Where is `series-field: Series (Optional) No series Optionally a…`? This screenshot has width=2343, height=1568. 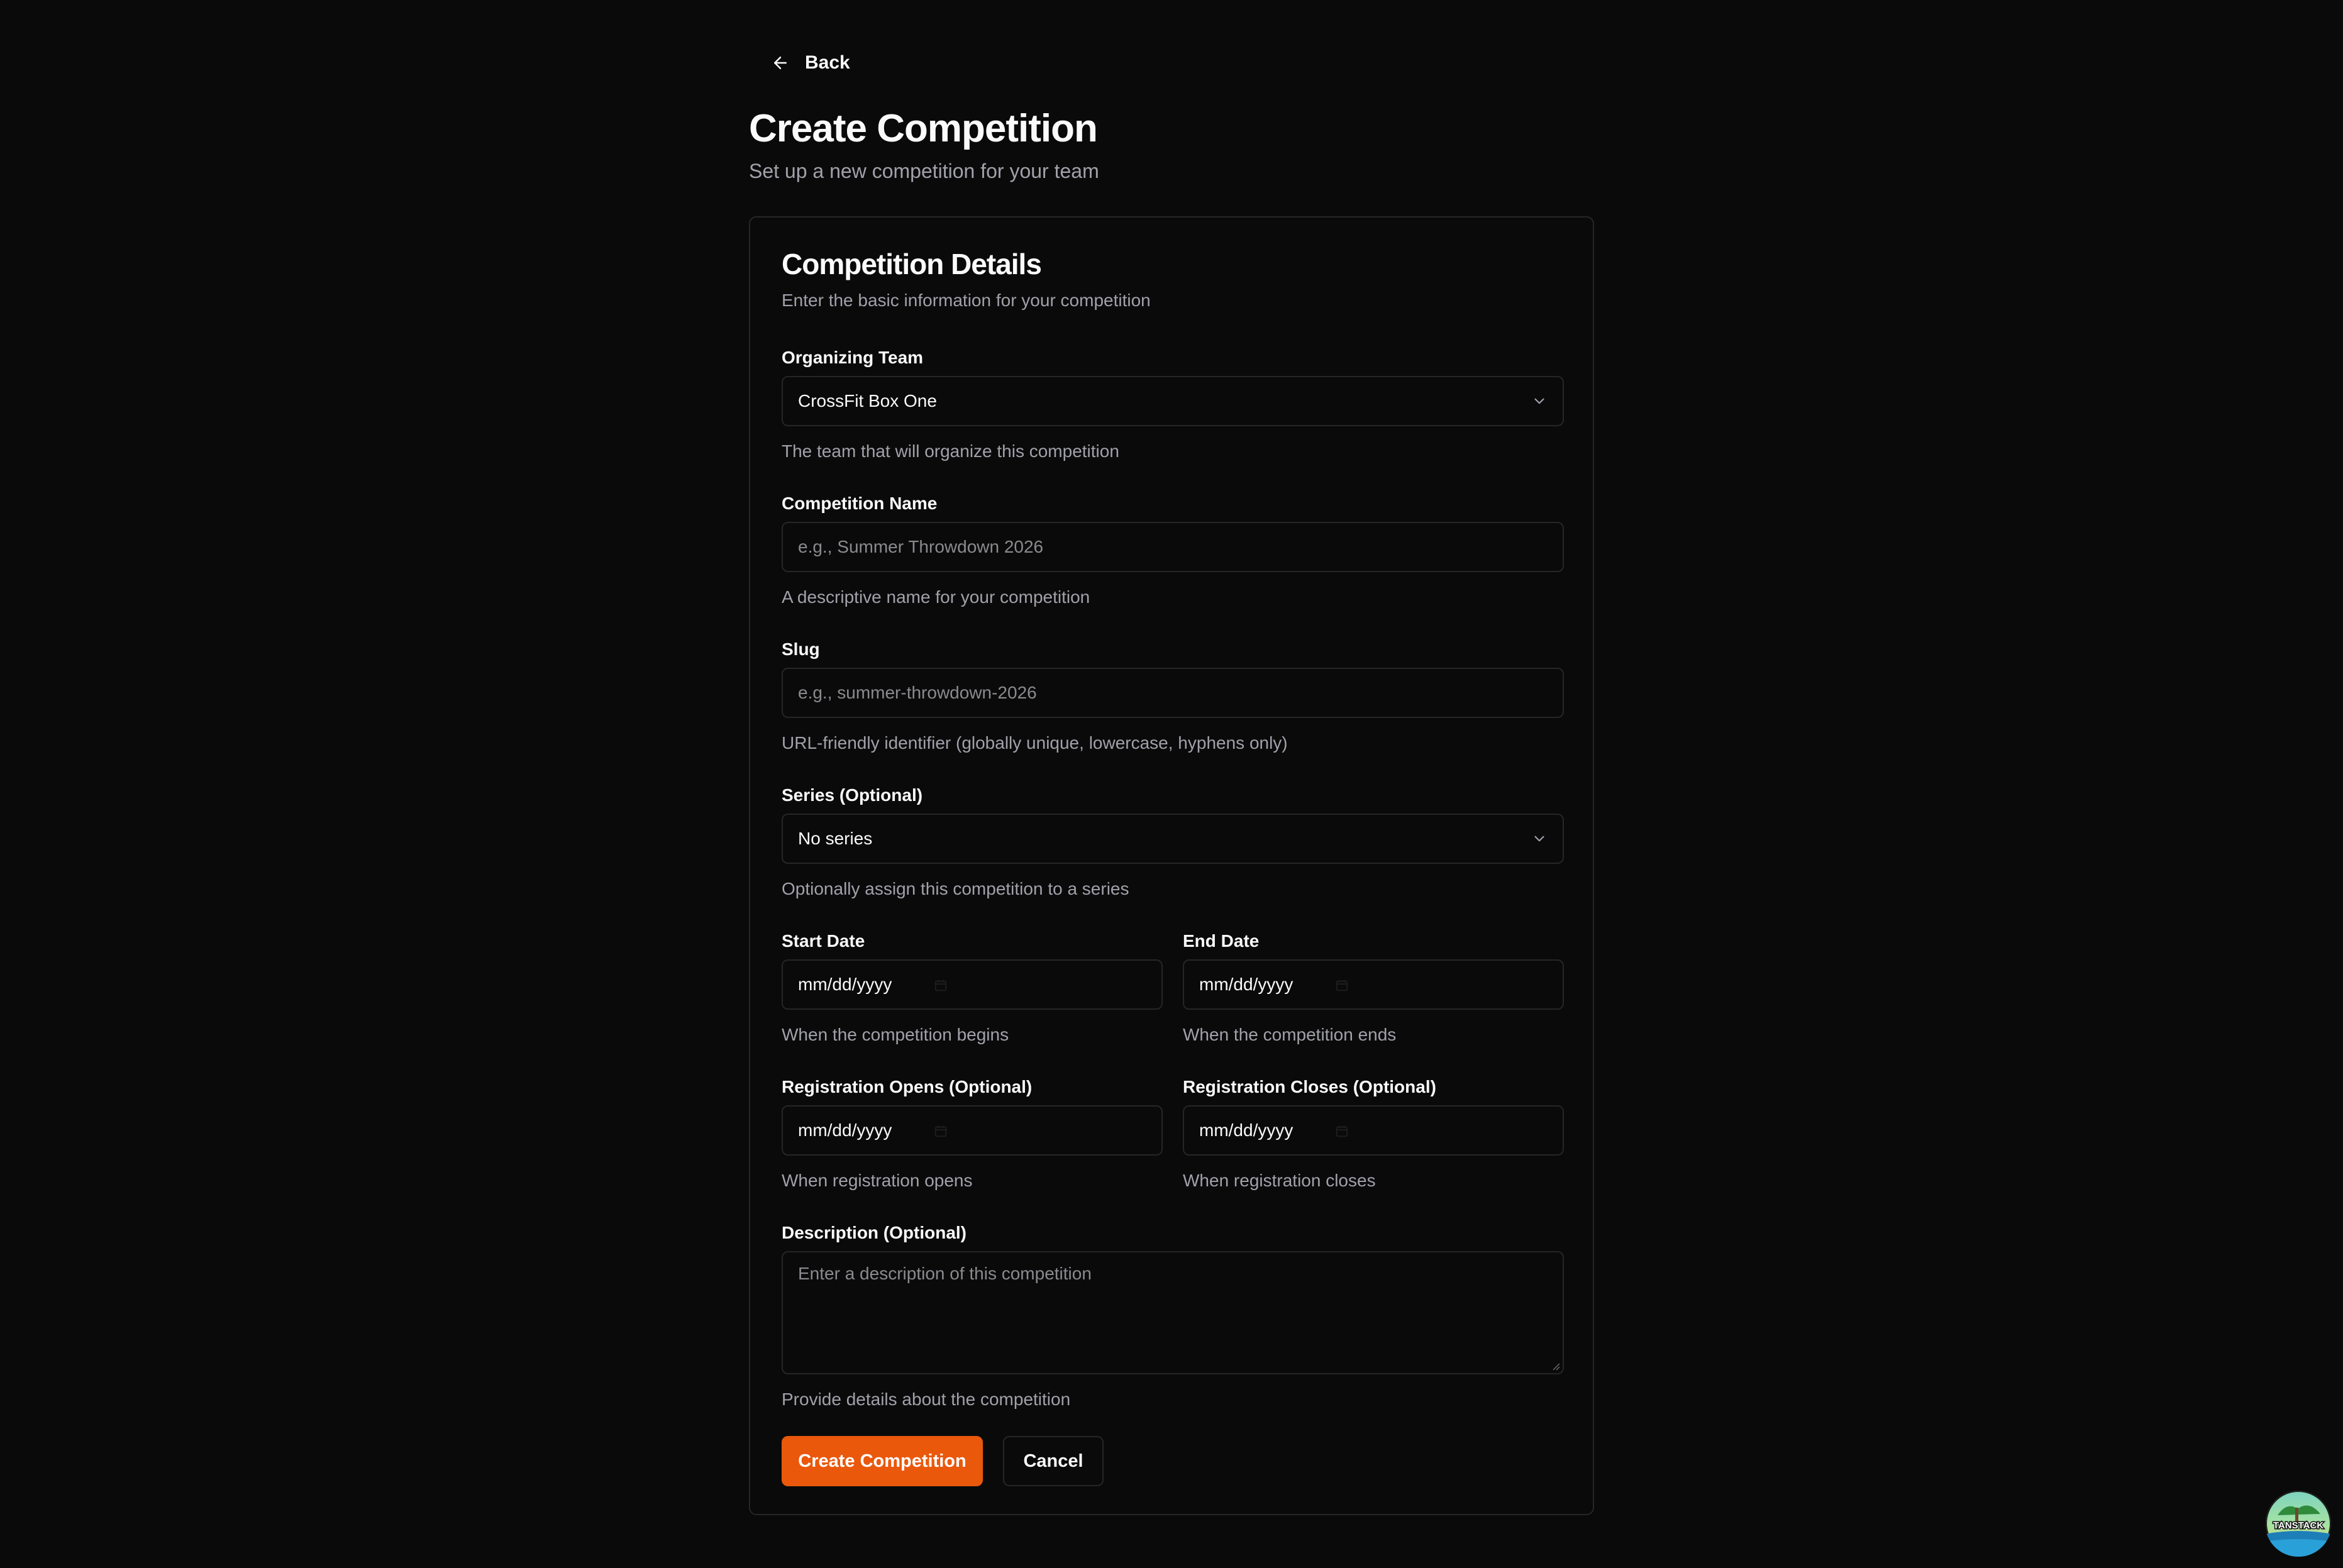
series-field: Series (Optional) No series Optionally a… is located at coordinates (1173, 842).